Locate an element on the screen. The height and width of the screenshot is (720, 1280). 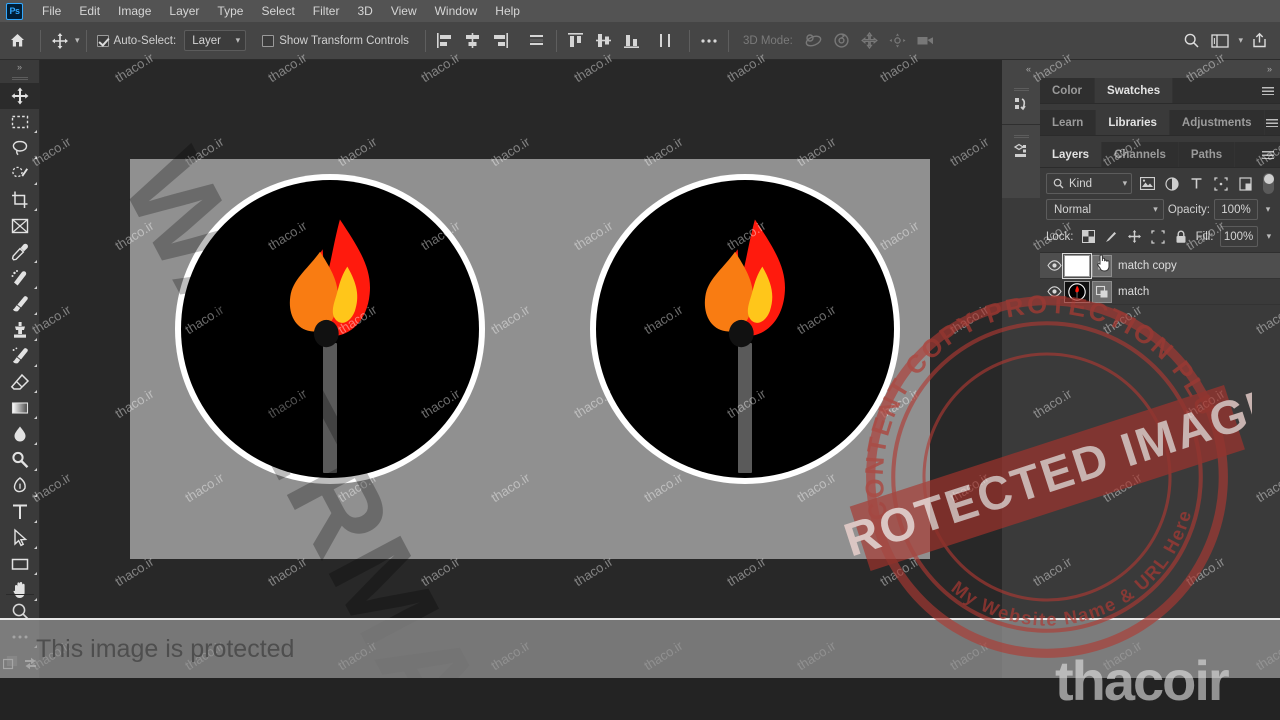
blur-drop-icon is located at coordinates (20, 434).